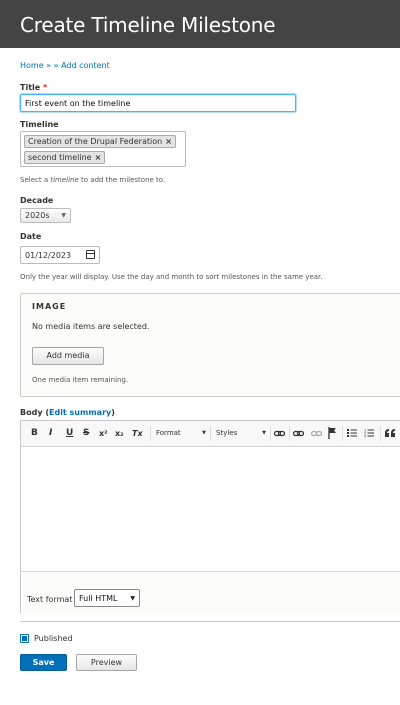 This screenshot has width=400, height=705. I want to click on text-format-value: Full HTML, so click(98, 598).